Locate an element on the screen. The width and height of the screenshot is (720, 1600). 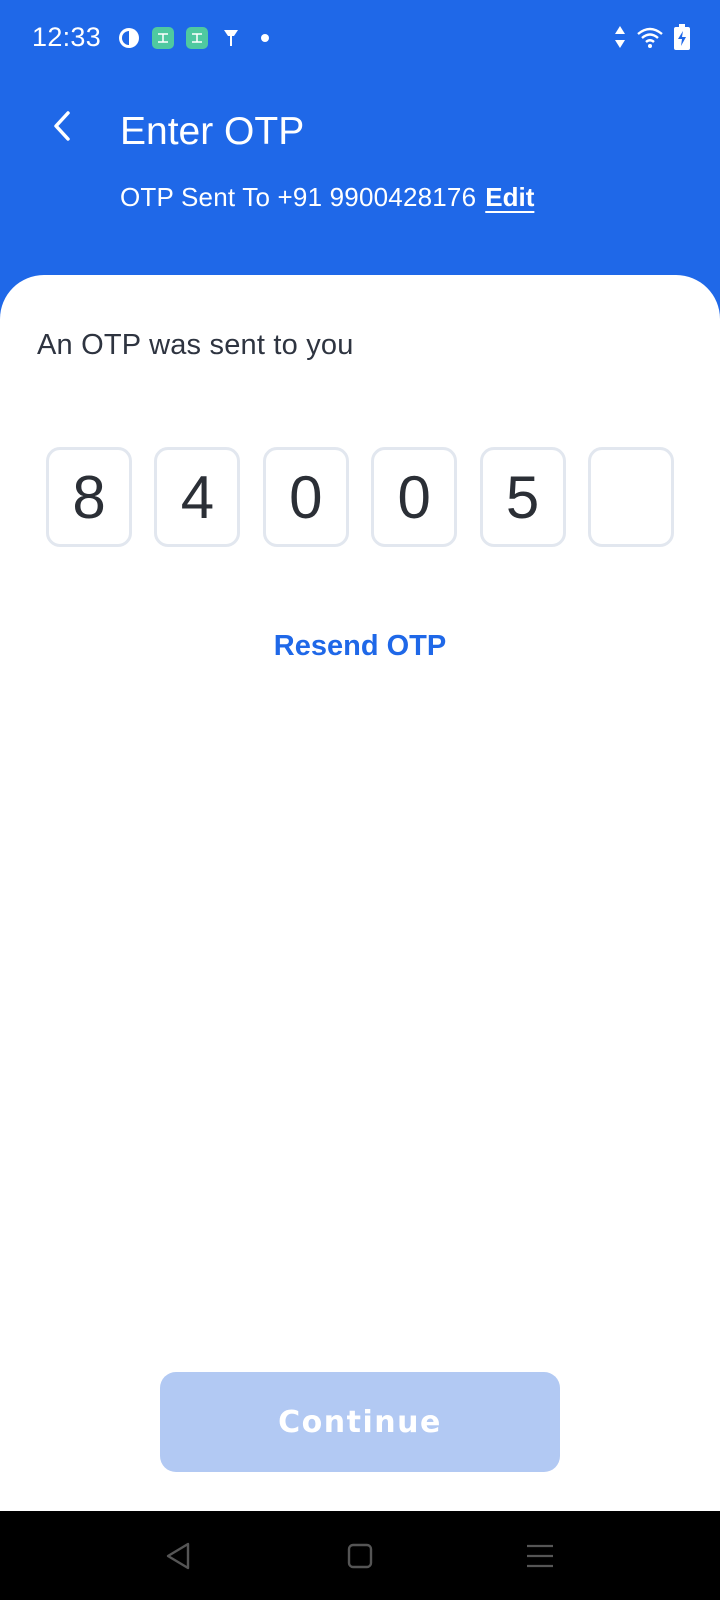
otp-digit-4: 0 is located at coordinates (414, 497).